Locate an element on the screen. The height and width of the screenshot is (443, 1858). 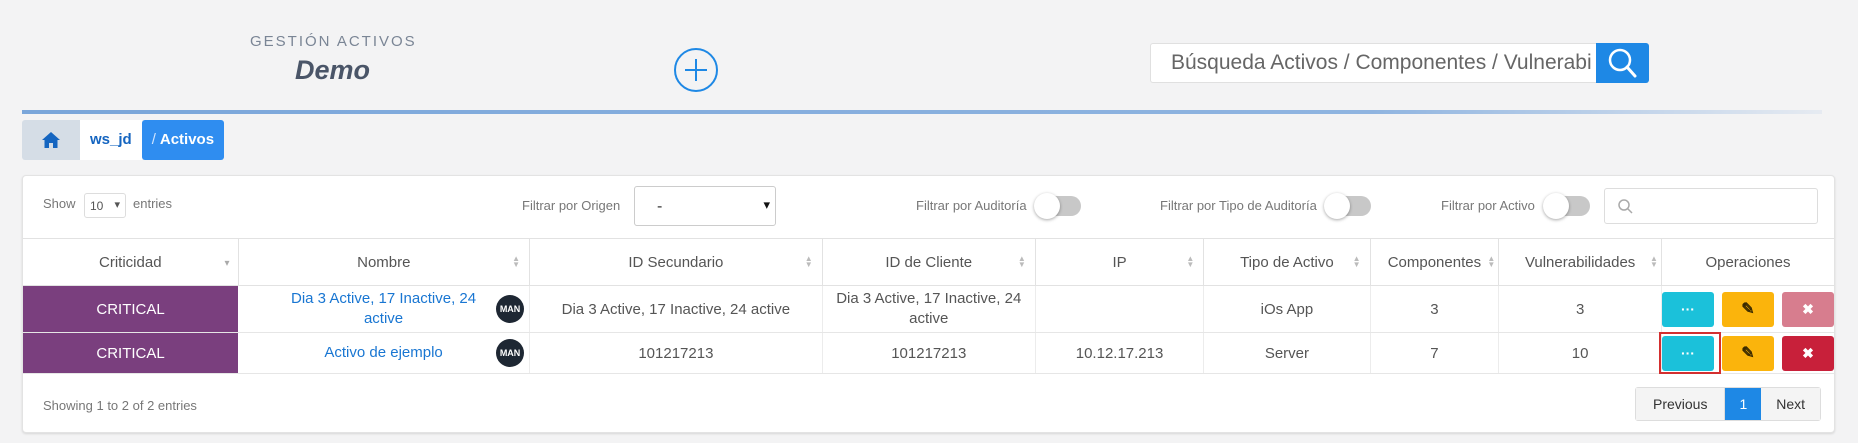
pagination: Previous 1 Next is located at coordinates (1728, 404).